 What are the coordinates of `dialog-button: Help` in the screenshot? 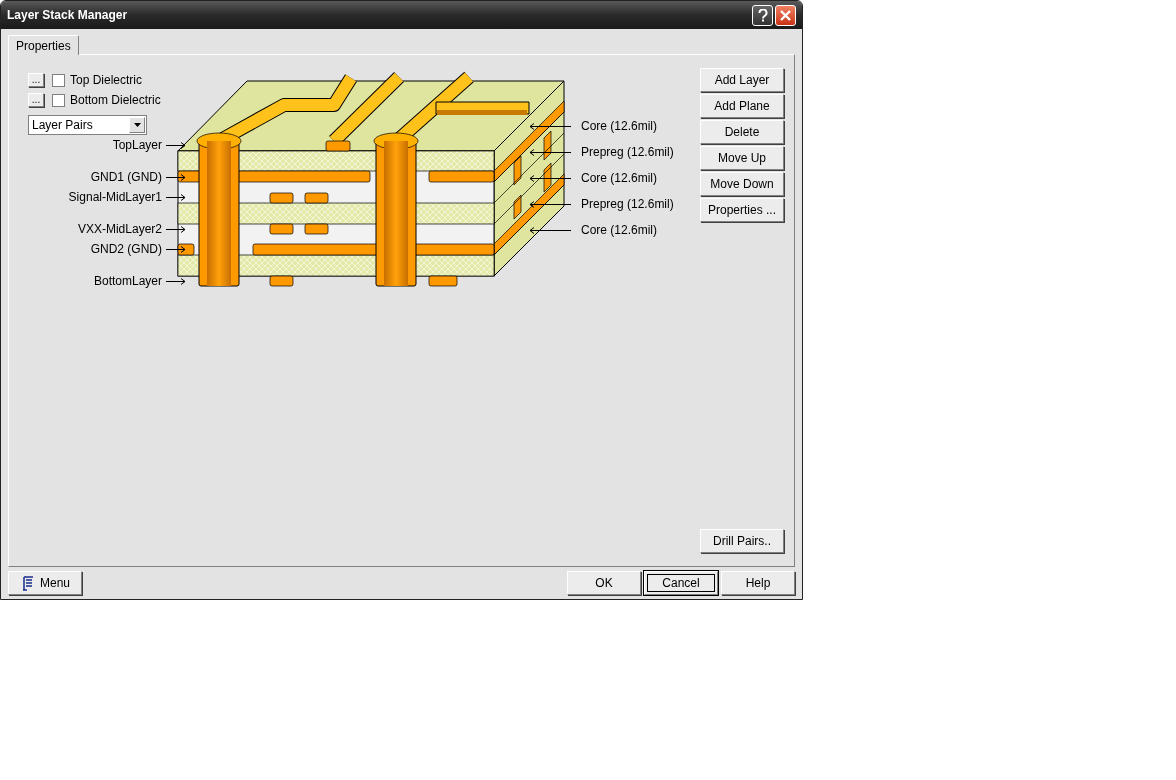 It's located at (758, 583).